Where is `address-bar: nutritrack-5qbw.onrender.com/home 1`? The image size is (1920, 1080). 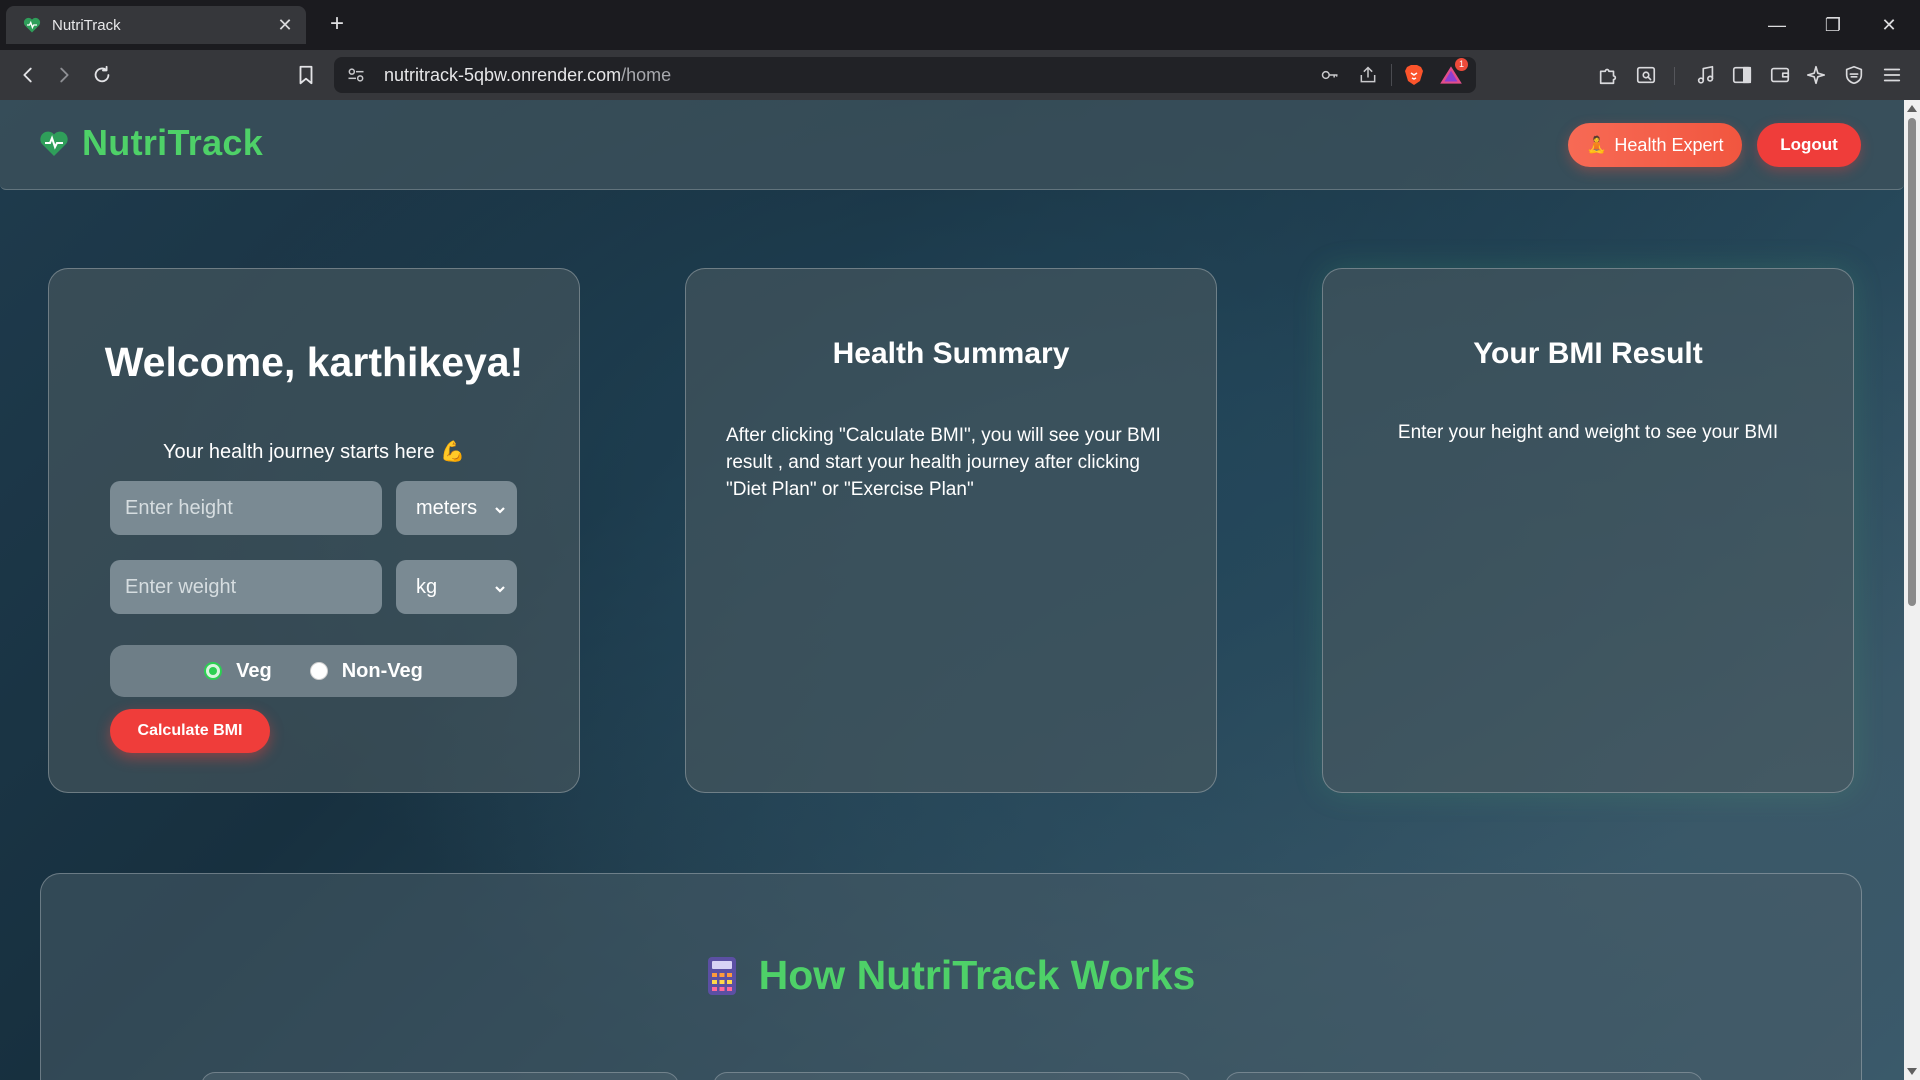
address-bar: nutritrack-5qbw.onrender.com/home 1 is located at coordinates (905, 75).